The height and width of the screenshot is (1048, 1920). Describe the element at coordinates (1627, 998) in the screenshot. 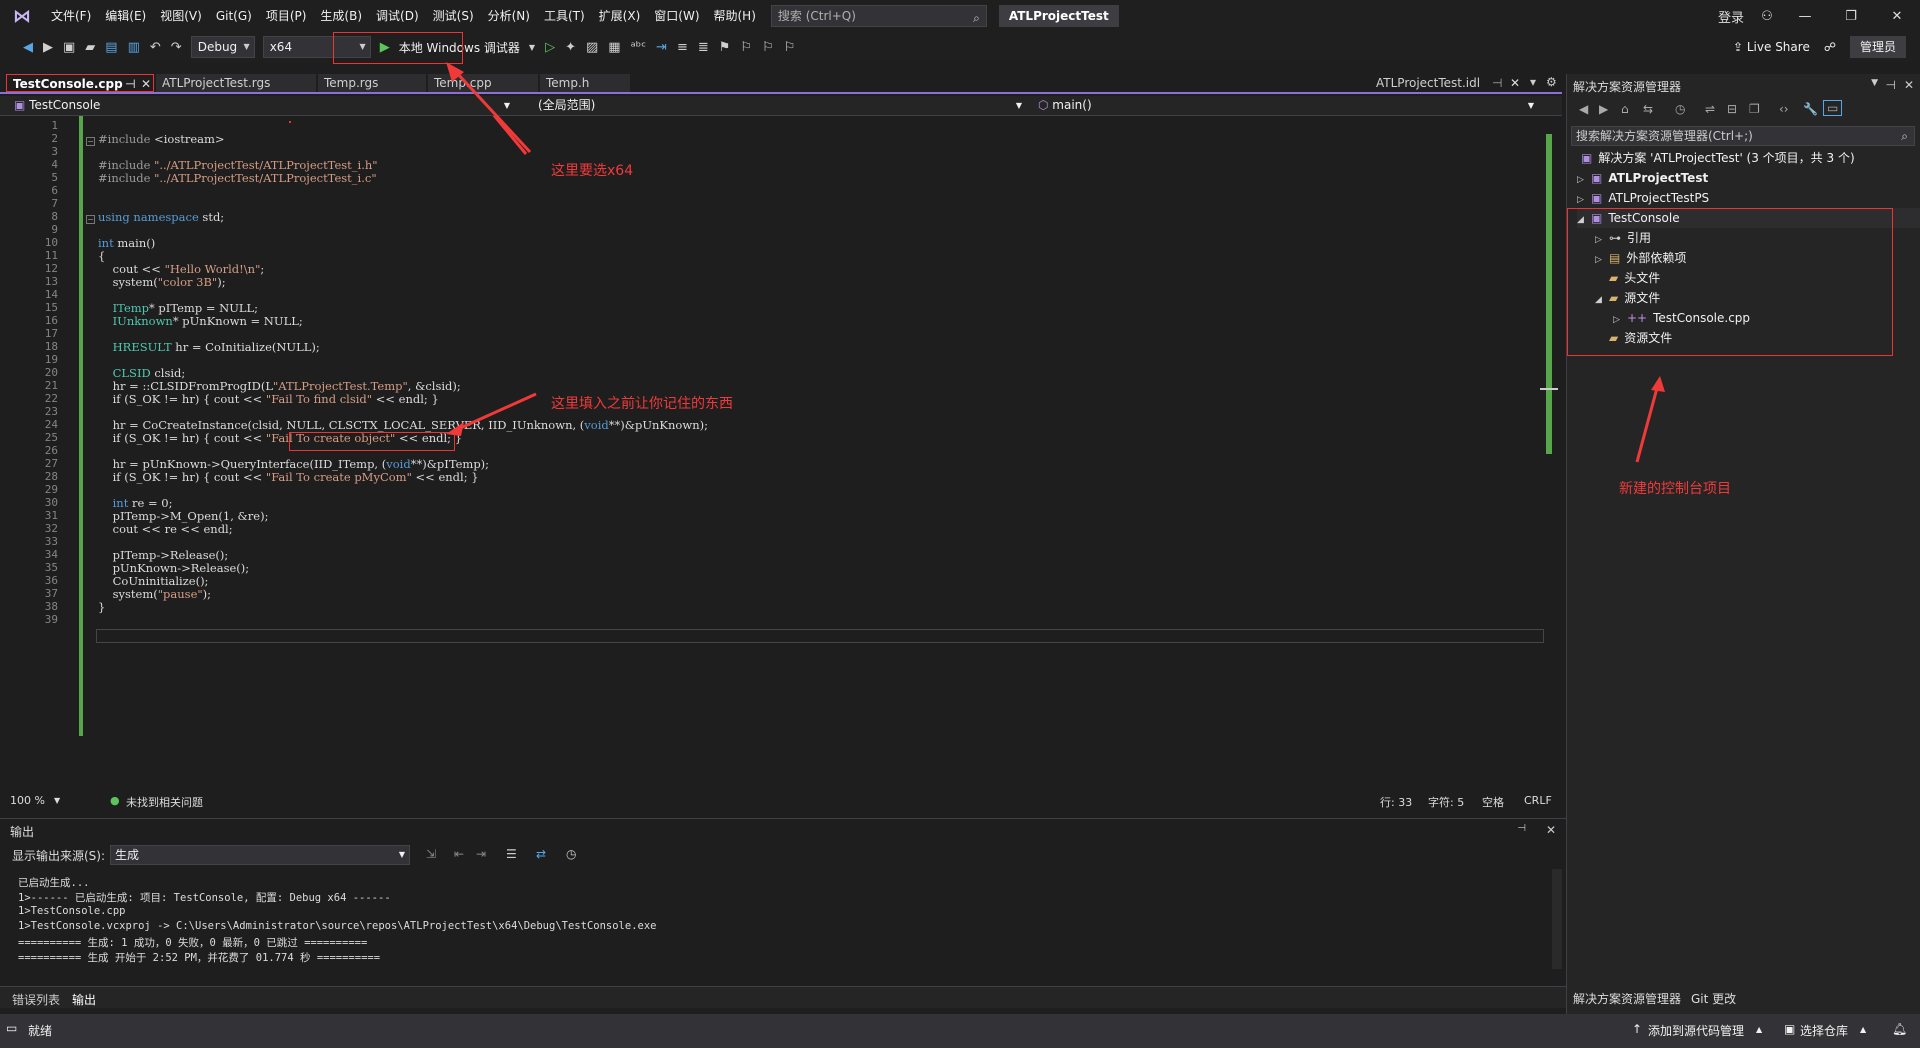

I see `tab-solution-explorer: 解决方案资源管理器` at that location.